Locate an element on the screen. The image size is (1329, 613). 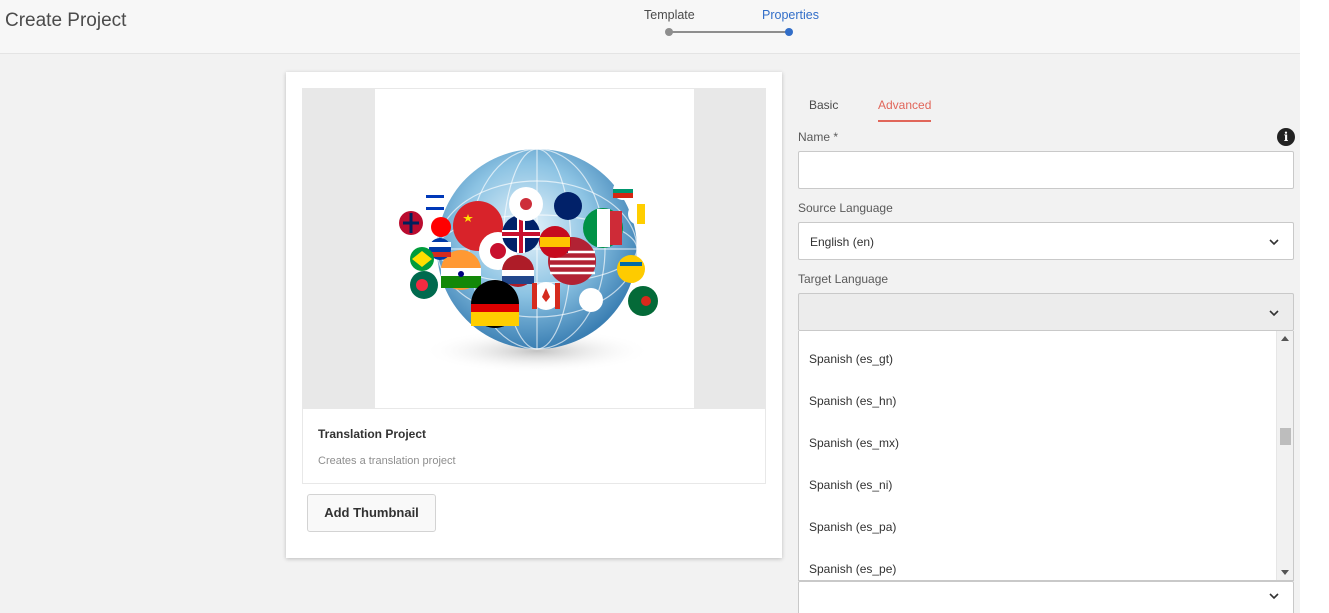
additional-select is located at coordinates (1046, 597).